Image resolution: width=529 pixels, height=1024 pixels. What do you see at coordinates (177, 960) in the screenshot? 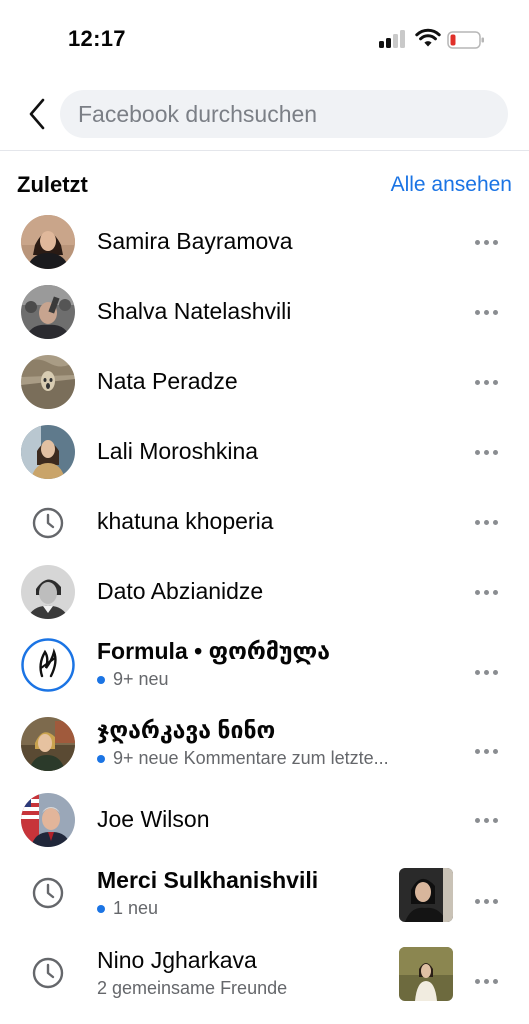
I see `item-name: Nino Jgharkava` at bounding box center [177, 960].